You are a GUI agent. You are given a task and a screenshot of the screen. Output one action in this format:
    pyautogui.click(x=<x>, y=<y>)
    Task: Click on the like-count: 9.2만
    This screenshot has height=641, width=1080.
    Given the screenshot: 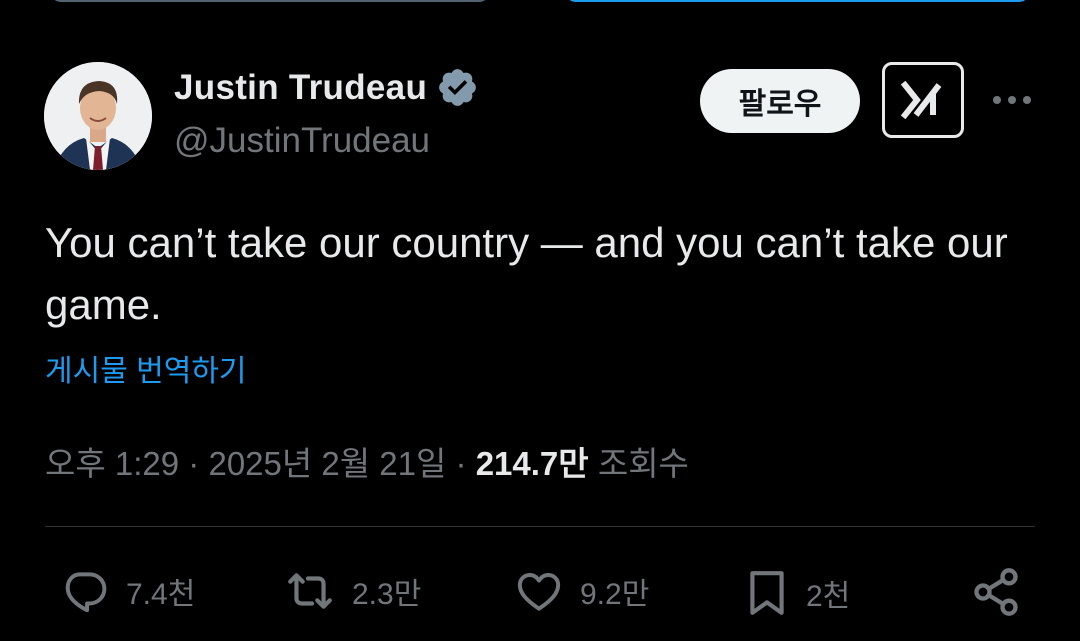 What is the action you would take?
    pyautogui.click(x=615, y=594)
    